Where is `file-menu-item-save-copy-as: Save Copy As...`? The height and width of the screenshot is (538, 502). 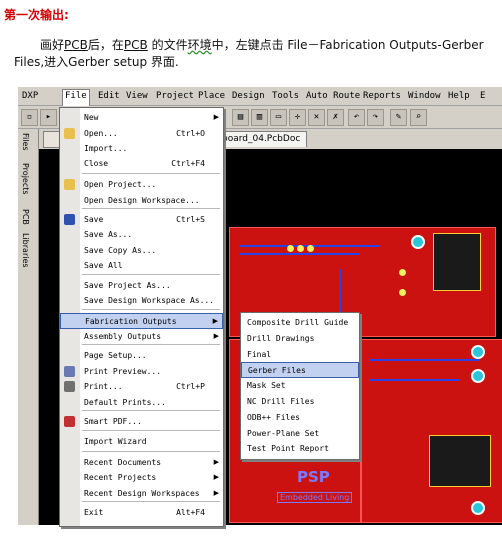
file-menu-item-save-copy-as: Save Copy As... is located at coordinates (141, 251).